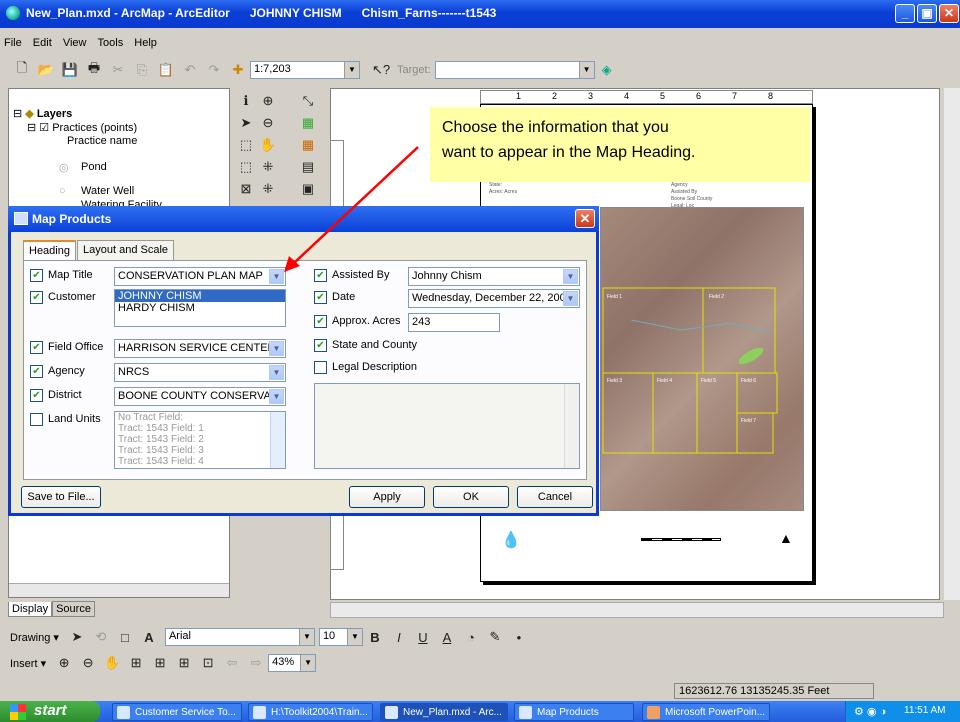 This screenshot has width=960, height=722. Describe the element at coordinates (320, 321) in the screenshot. I see `acres-checkbox: ✔` at that location.